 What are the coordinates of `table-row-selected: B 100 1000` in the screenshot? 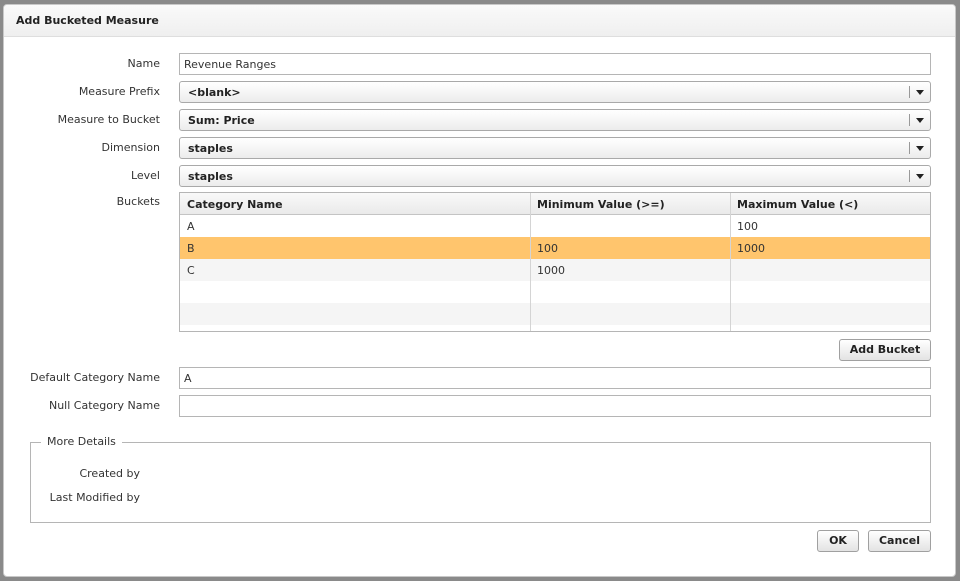 It's located at (555, 248).